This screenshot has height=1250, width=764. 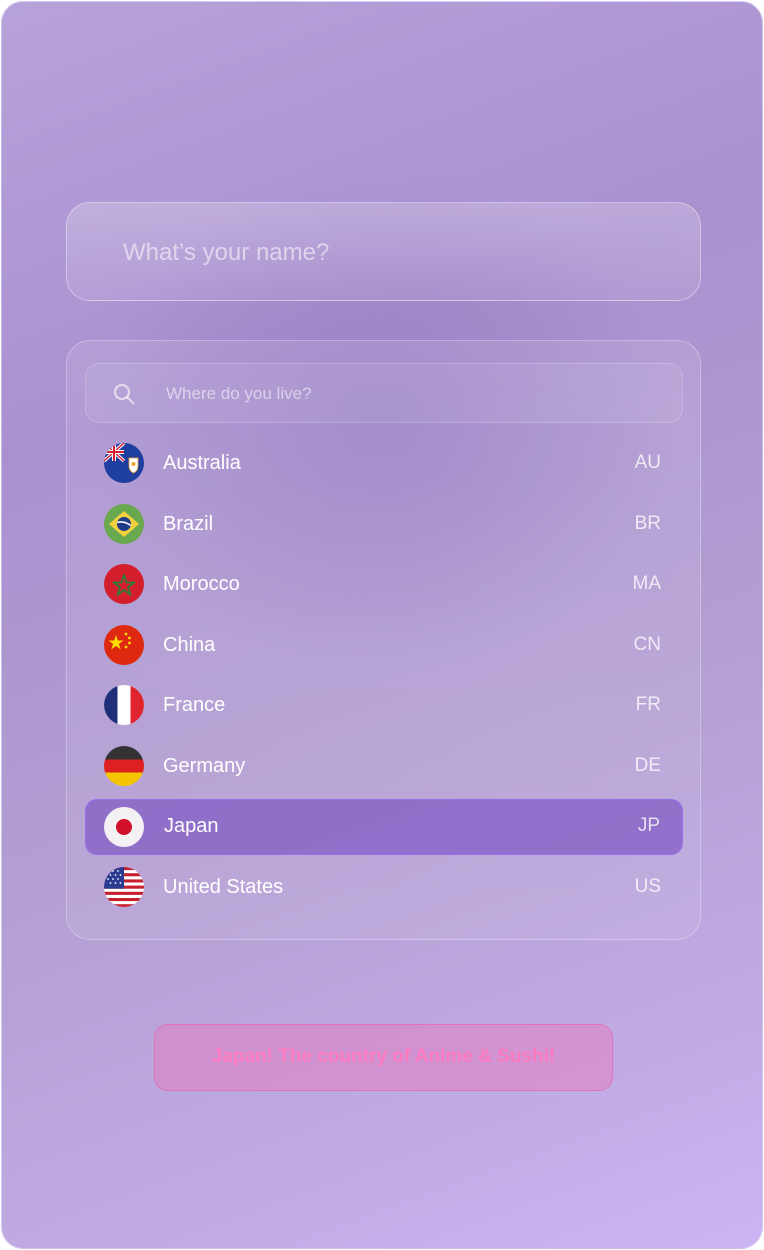 What do you see at coordinates (191, 826) in the screenshot?
I see `country-name: Japan` at bounding box center [191, 826].